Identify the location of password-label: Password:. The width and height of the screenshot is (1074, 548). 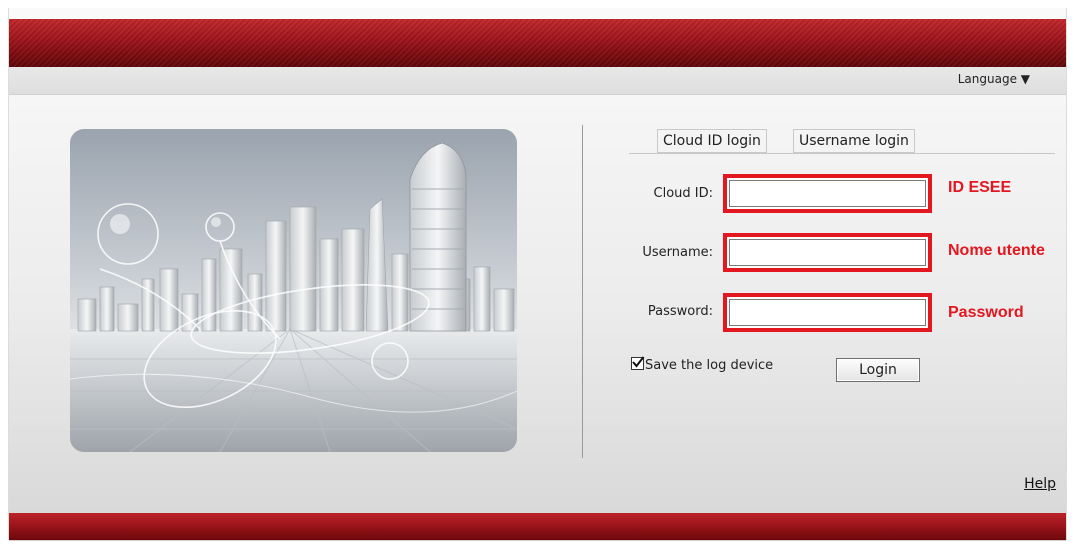
(680, 311).